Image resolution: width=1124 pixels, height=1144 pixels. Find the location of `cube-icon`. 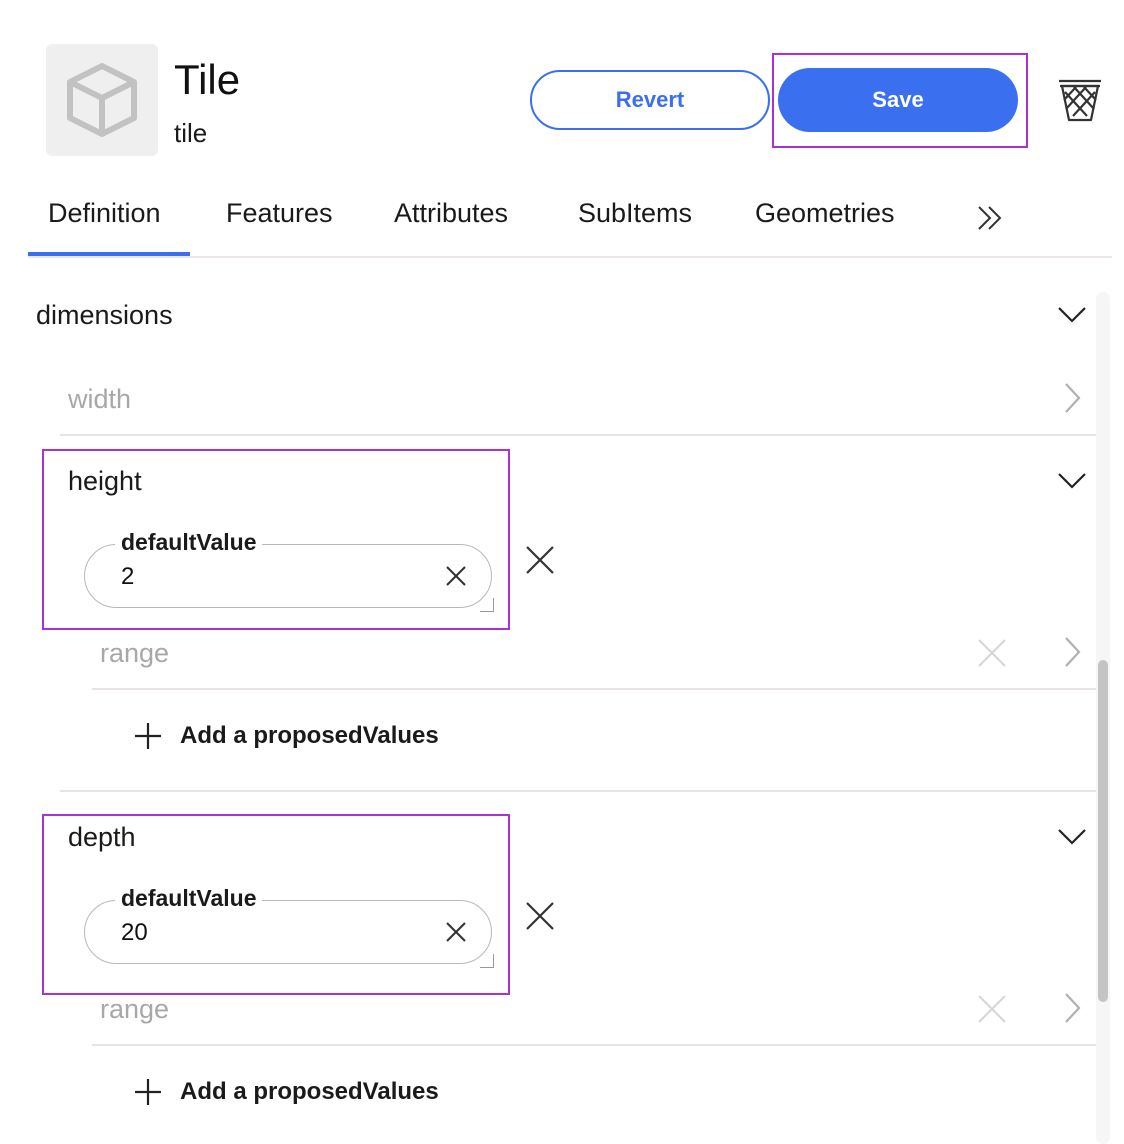

cube-icon is located at coordinates (102, 100).